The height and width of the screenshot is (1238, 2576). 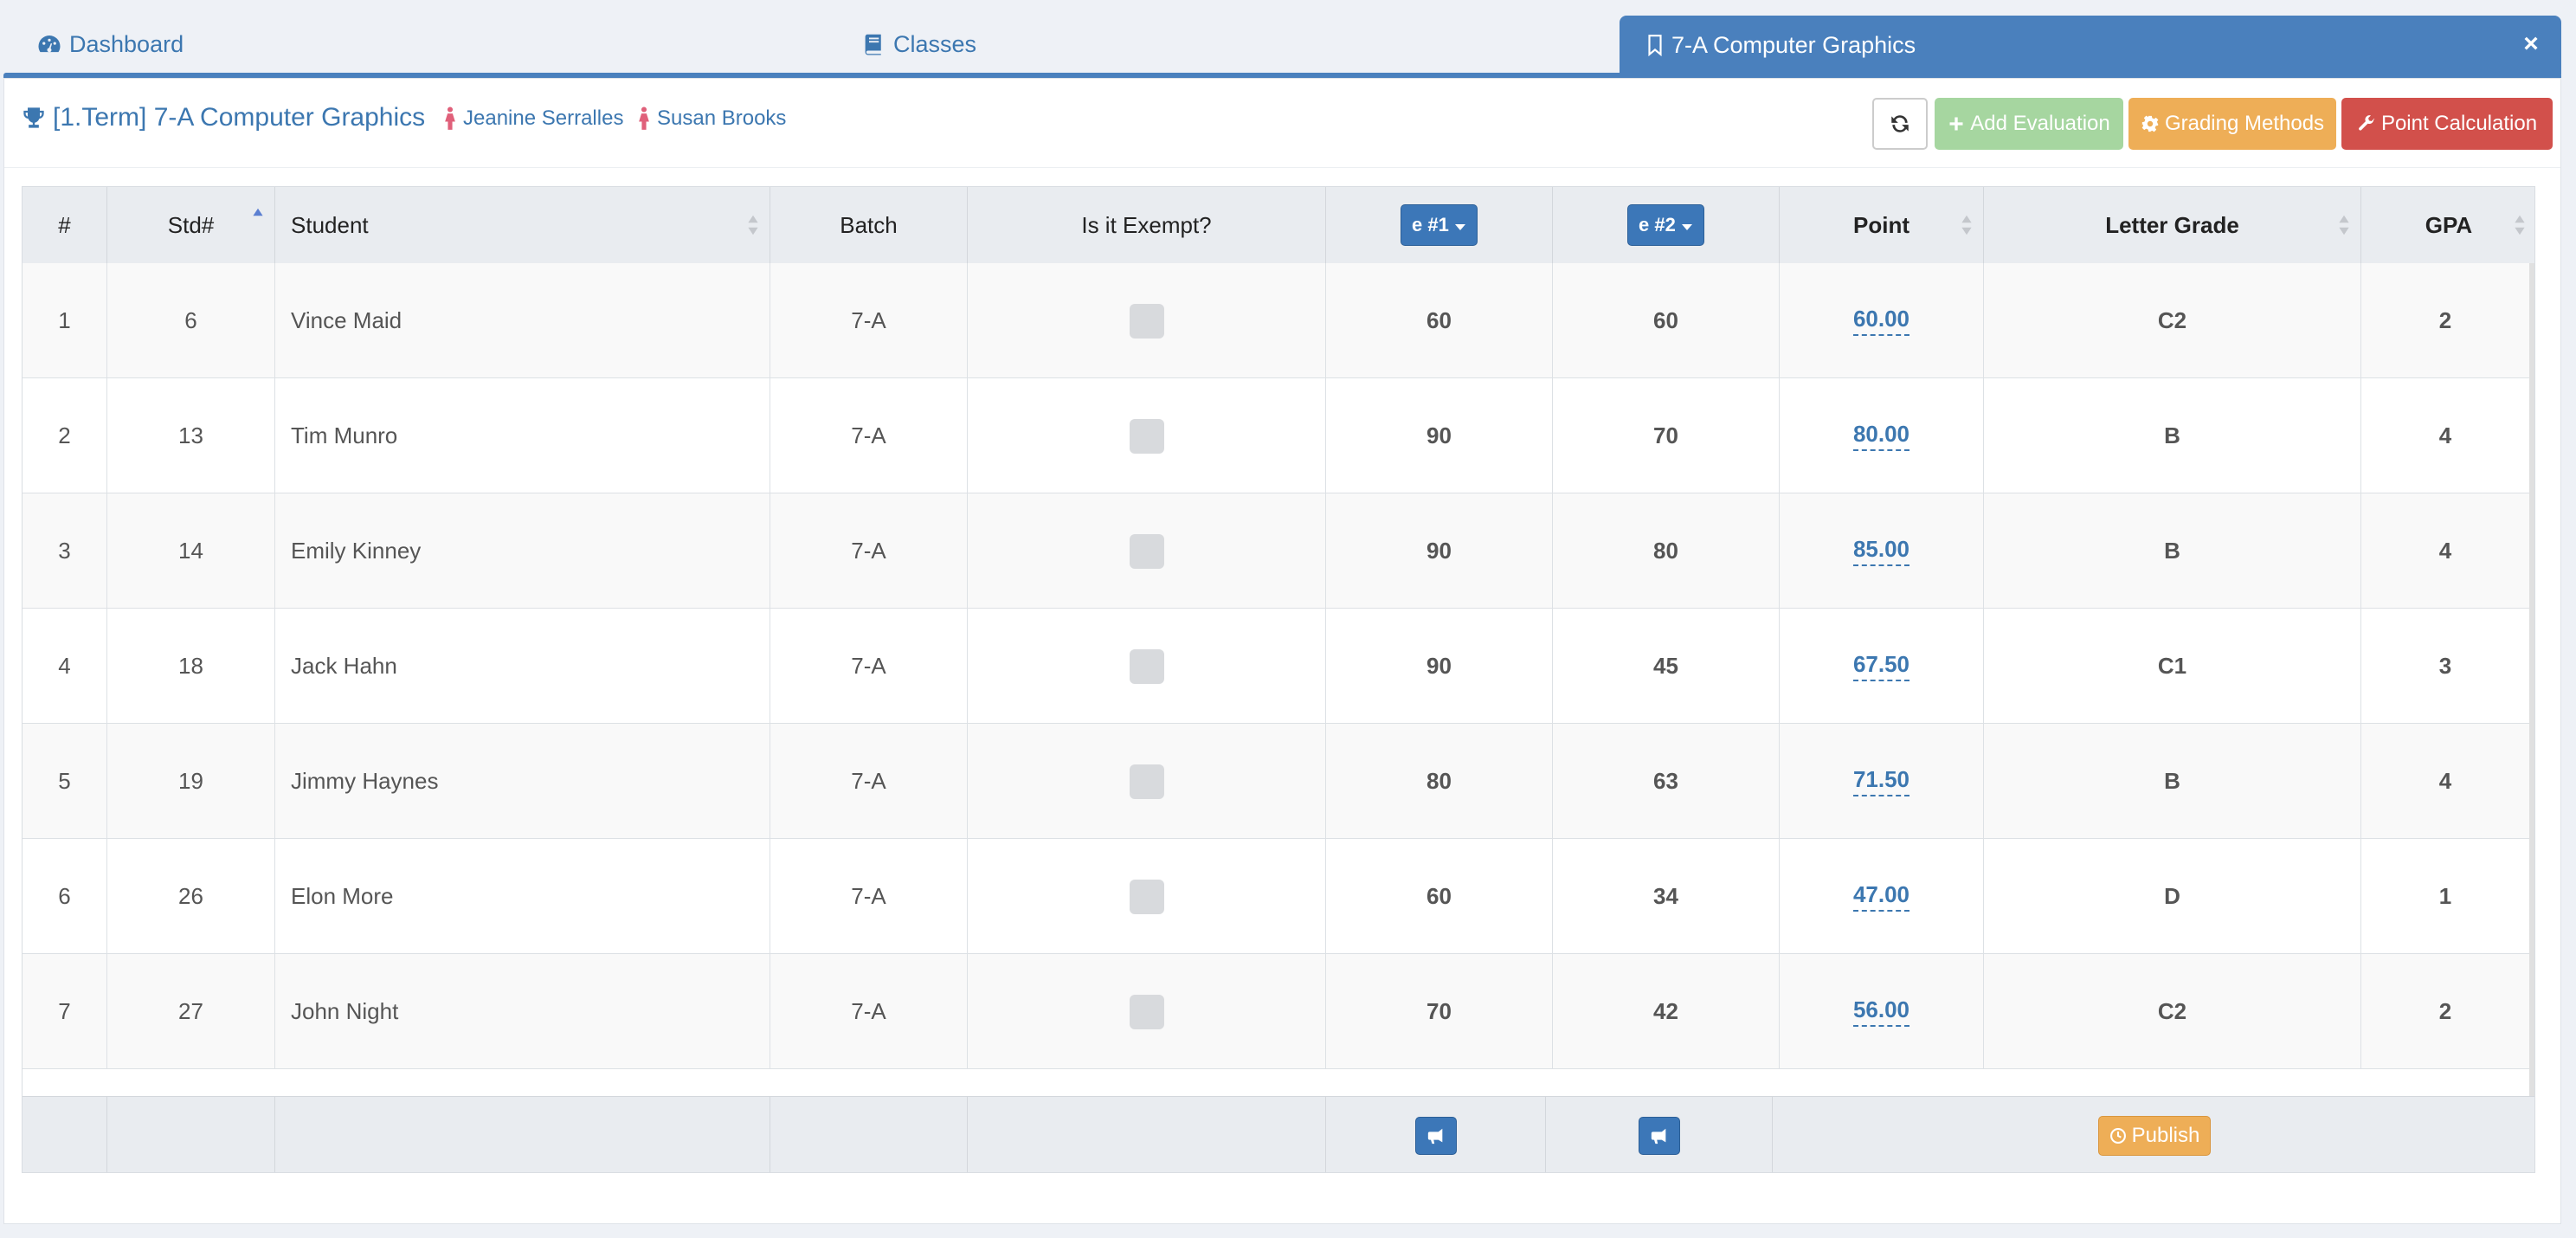 I want to click on cell-std-value: 27, so click(x=190, y=1011).